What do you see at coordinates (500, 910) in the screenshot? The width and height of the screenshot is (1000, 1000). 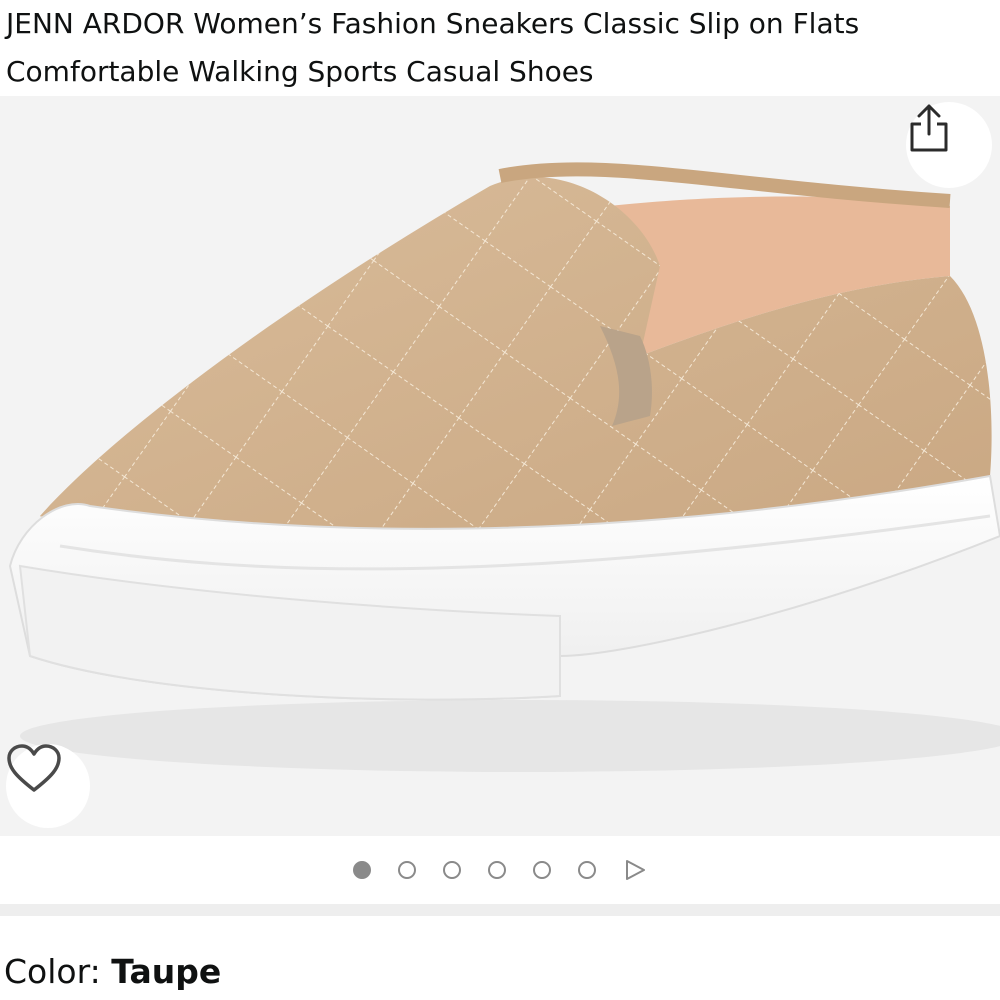 I see `section-divider` at bounding box center [500, 910].